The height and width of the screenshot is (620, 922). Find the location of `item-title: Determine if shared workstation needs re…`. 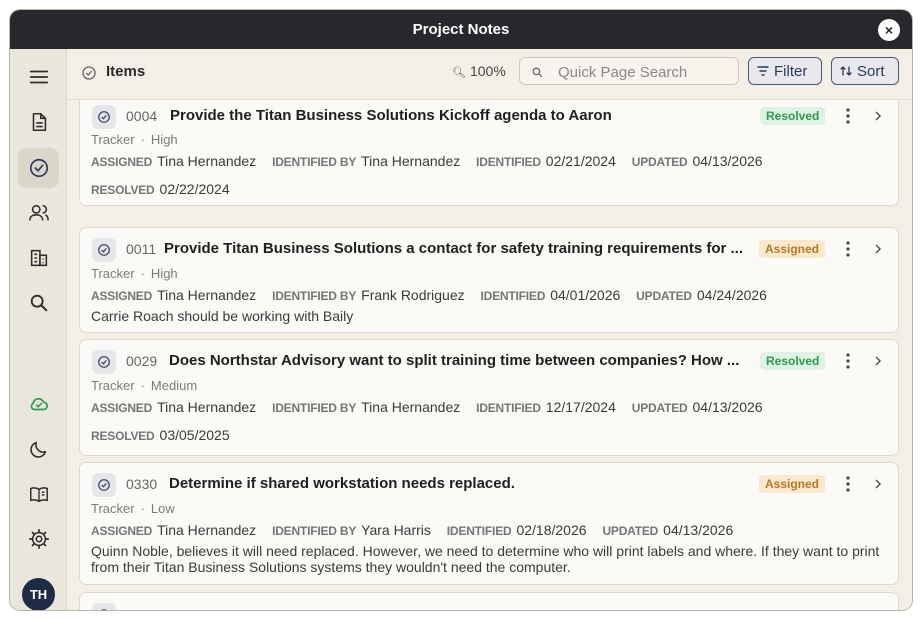

item-title: Determine if shared workstation needs re… is located at coordinates (342, 483).